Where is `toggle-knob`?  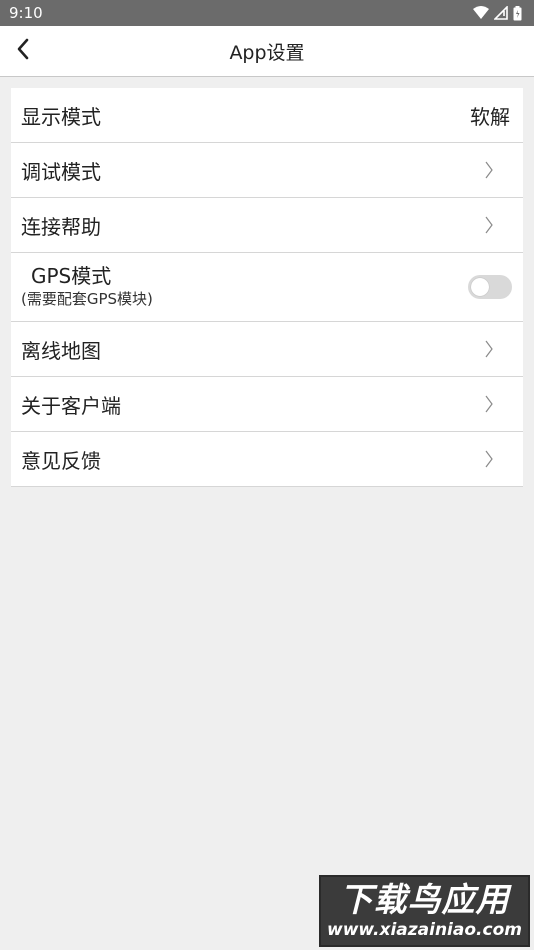 toggle-knob is located at coordinates (480, 287).